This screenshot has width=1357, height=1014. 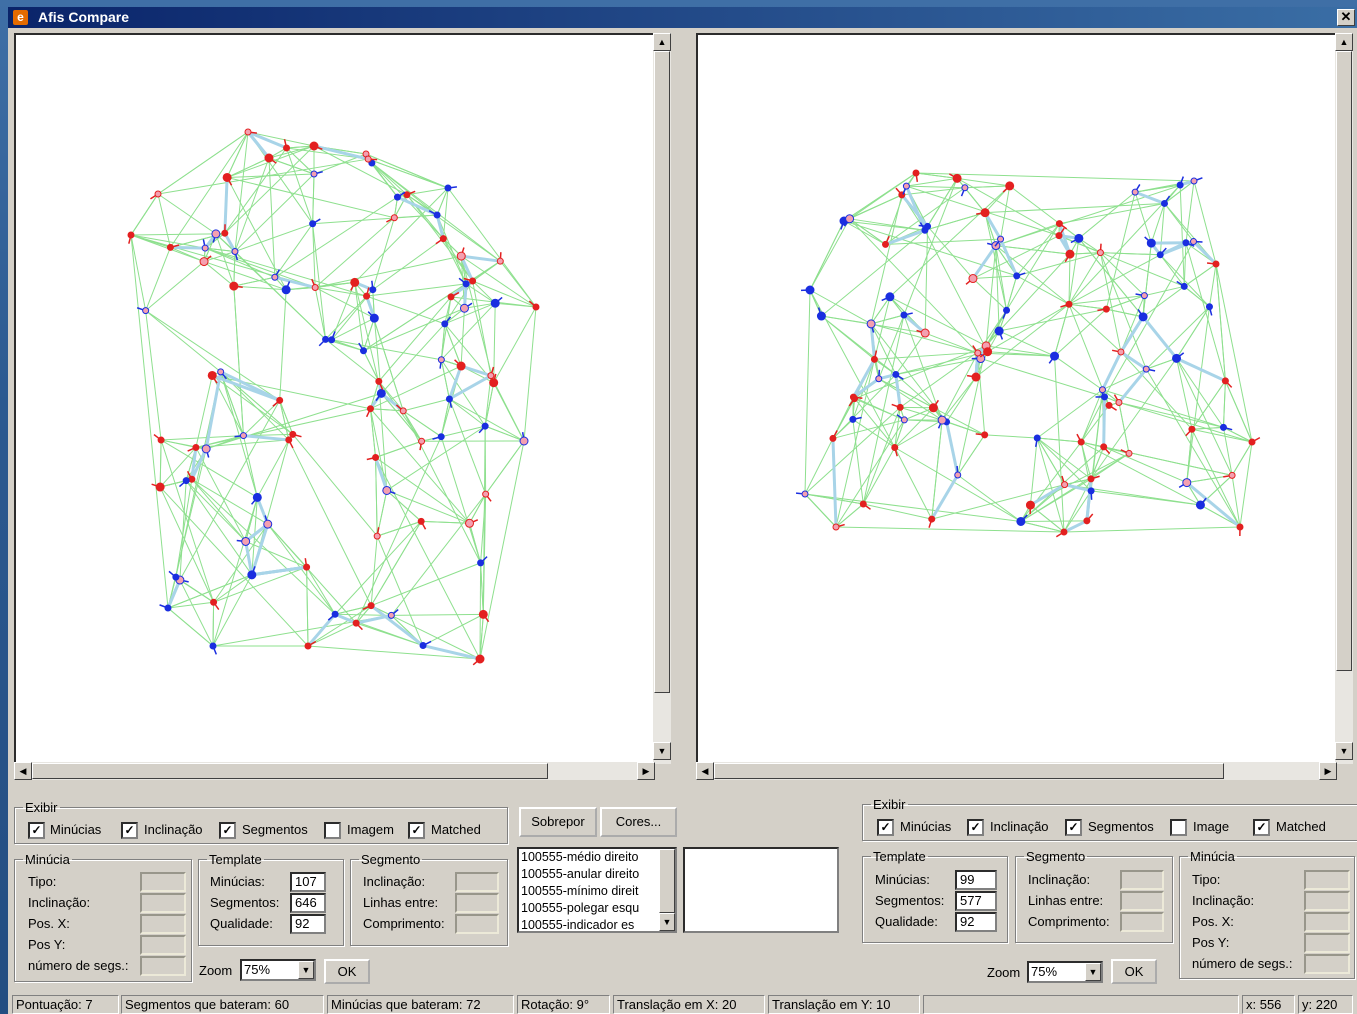 What do you see at coordinates (597, 924) in the screenshot?
I see `list-item: 100555-indicador es` at bounding box center [597, 924].